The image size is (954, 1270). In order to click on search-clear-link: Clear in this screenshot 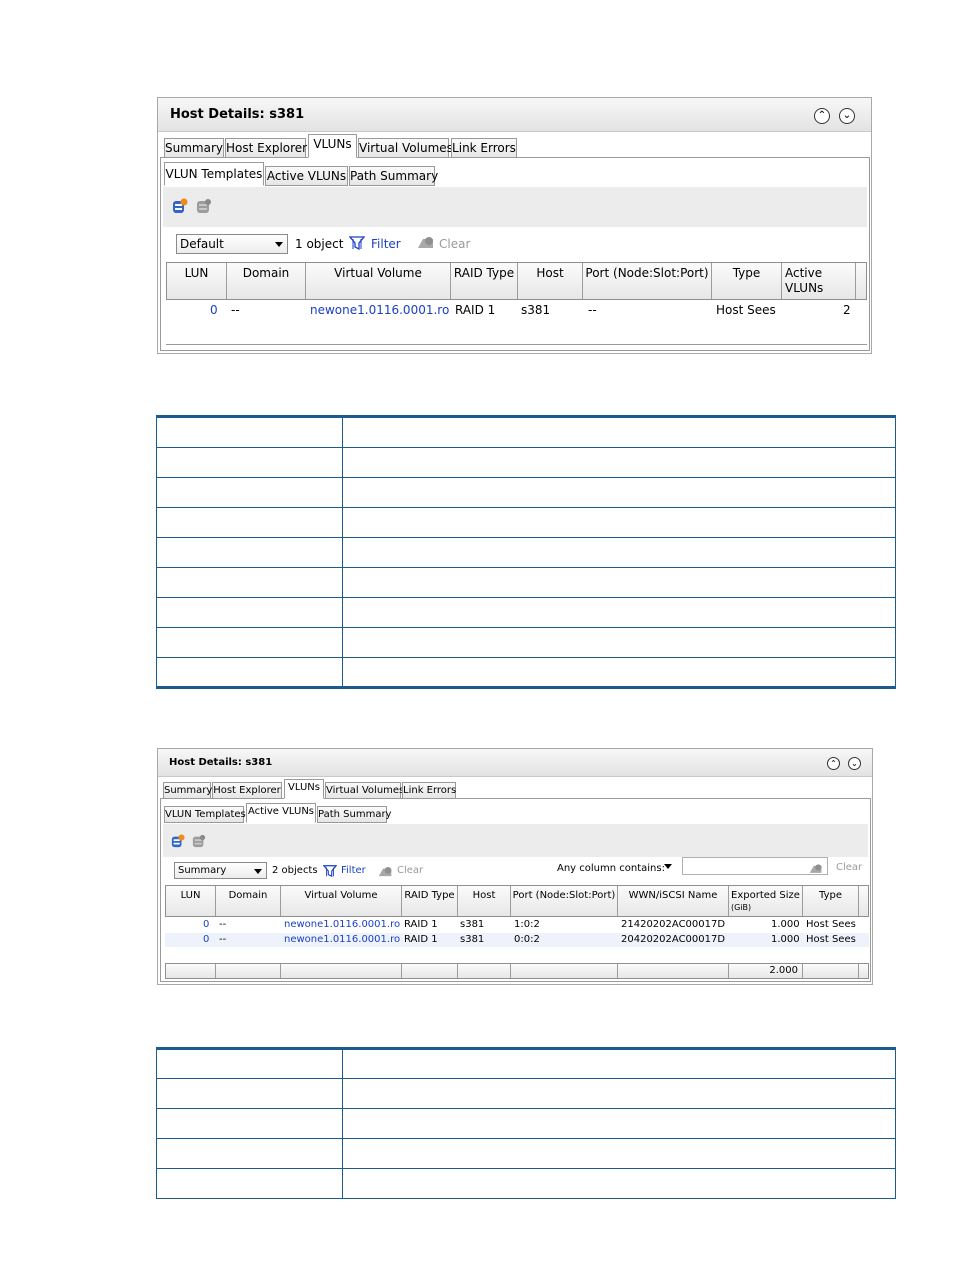, I will do `click(849, 867)`.